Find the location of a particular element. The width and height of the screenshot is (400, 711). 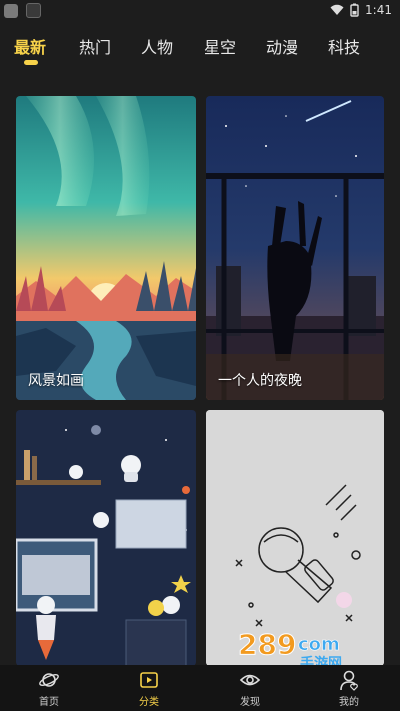

wifi-icon is located at coordinates (337, 9).